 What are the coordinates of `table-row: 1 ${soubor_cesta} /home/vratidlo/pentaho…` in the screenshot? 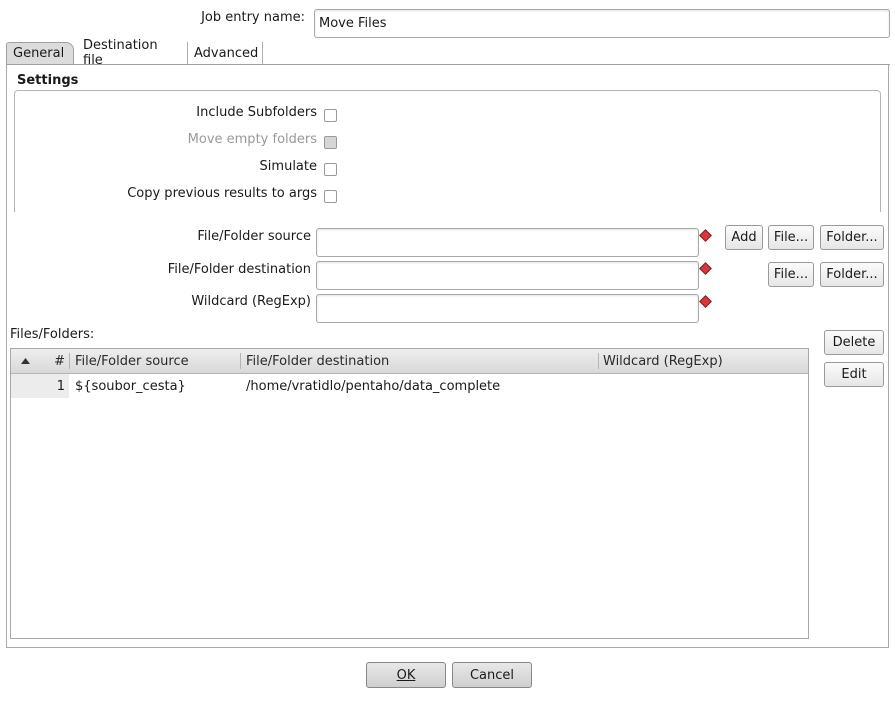 It's located at (409, 386).